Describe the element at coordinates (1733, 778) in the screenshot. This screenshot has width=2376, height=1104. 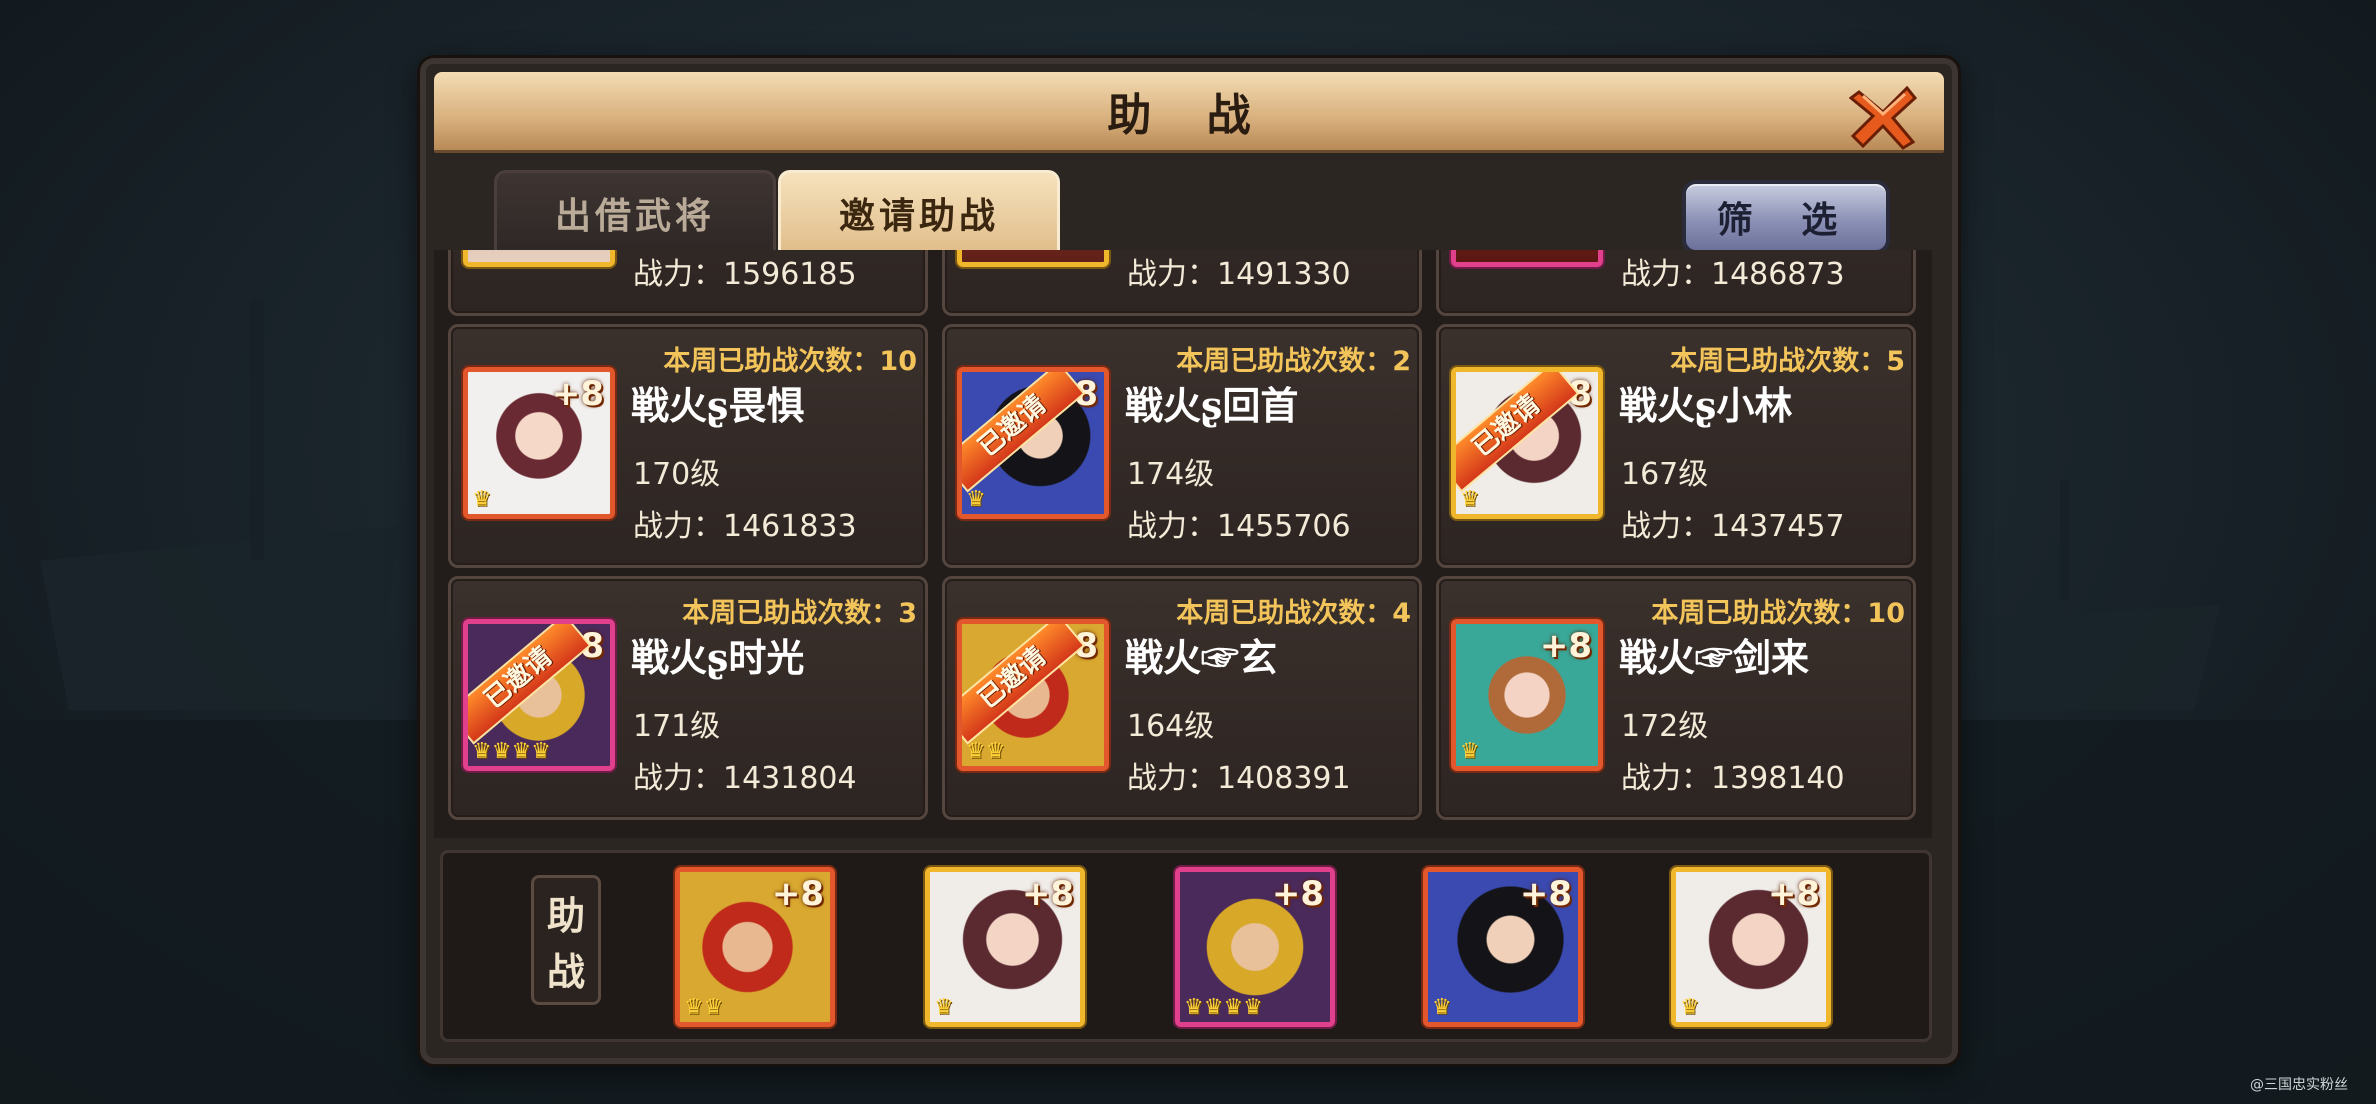
I see `hero-power: 战力：1398140` at that location.